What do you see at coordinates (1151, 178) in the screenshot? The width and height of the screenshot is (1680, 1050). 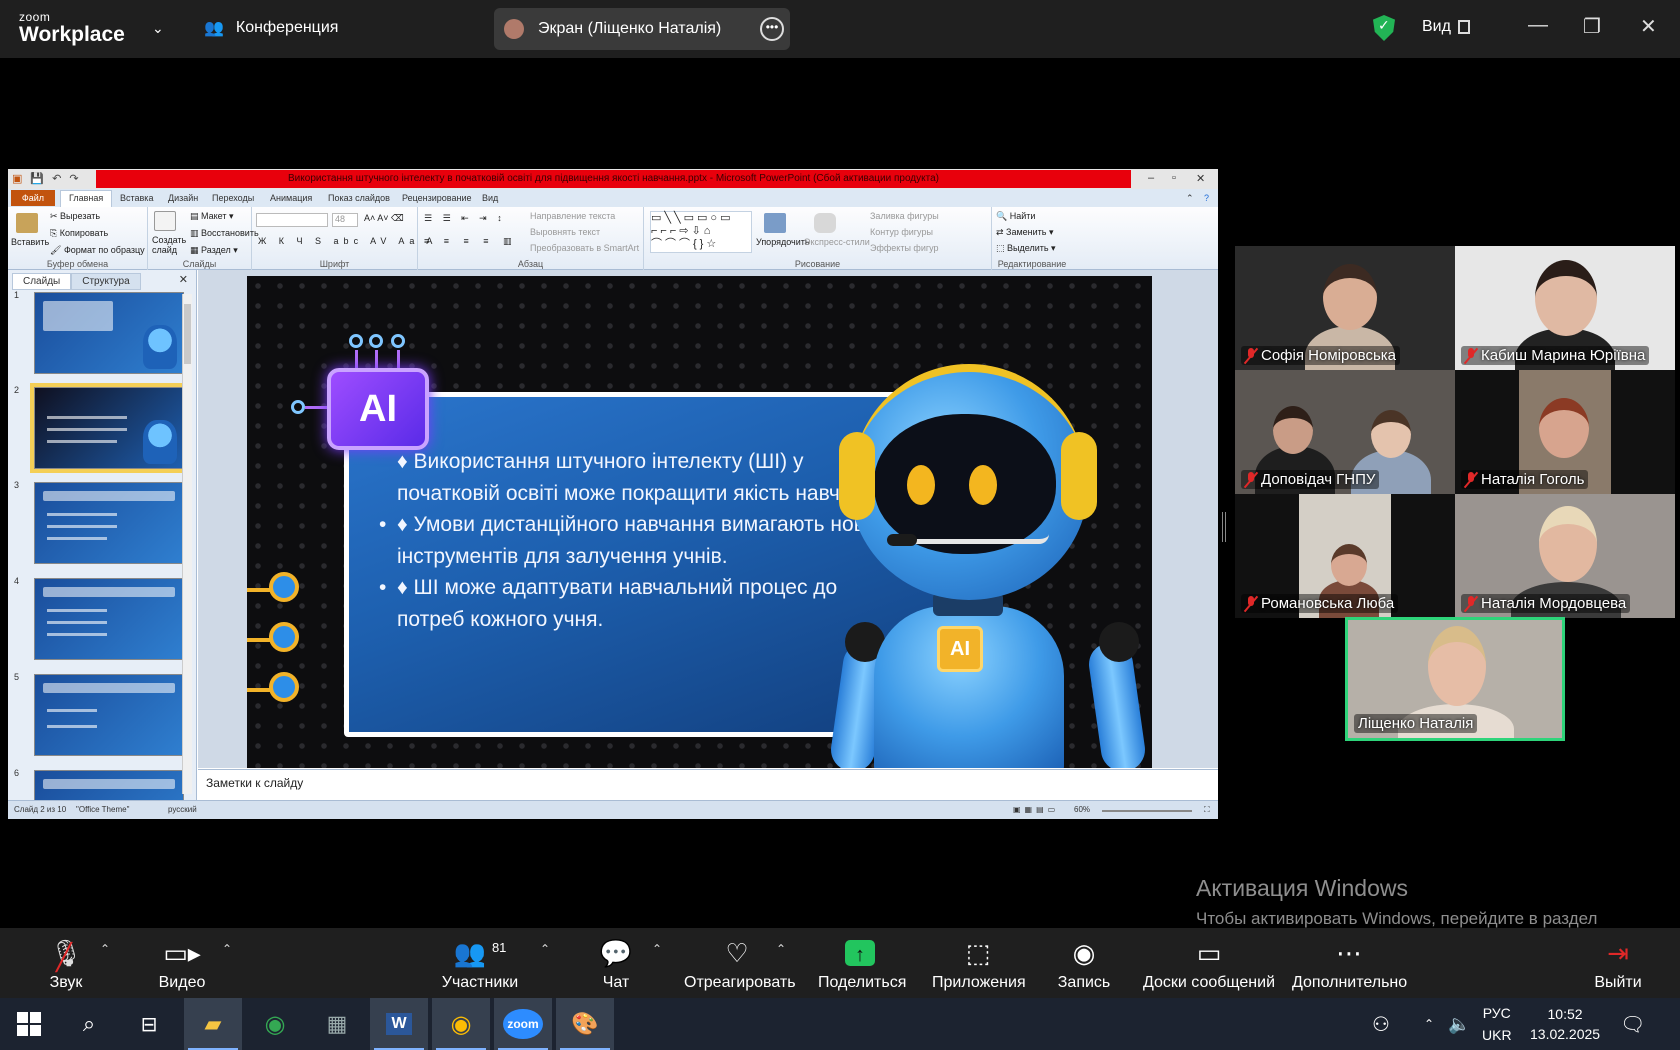 I see `ppt-minimize-icon: –` at bounding box center [1151, 178].